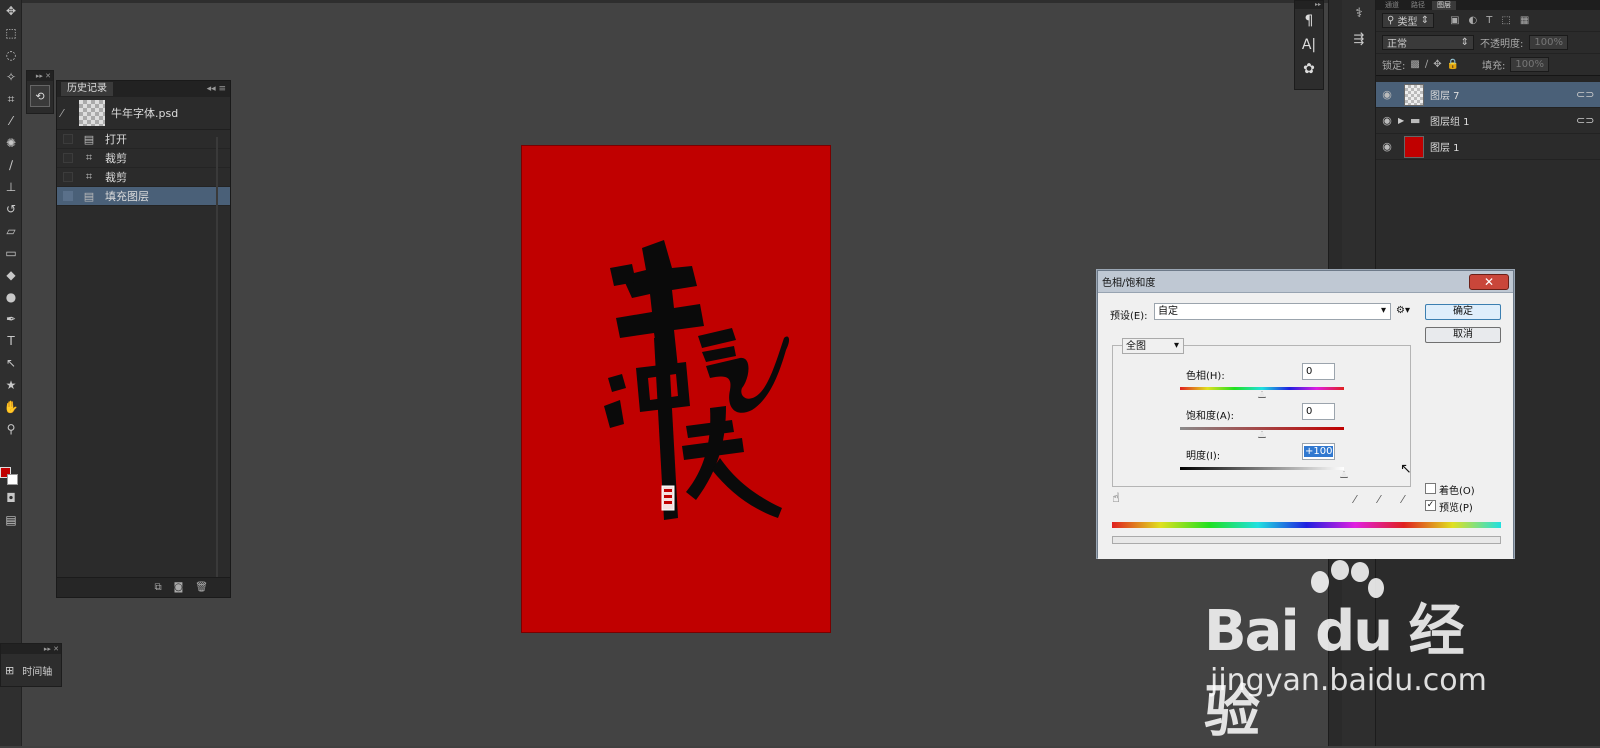 The width and height of the screenshot is (1600, 748). I want to click on dialog-titlebar: 色相/饱和度 ✕, so click(1305, 282).